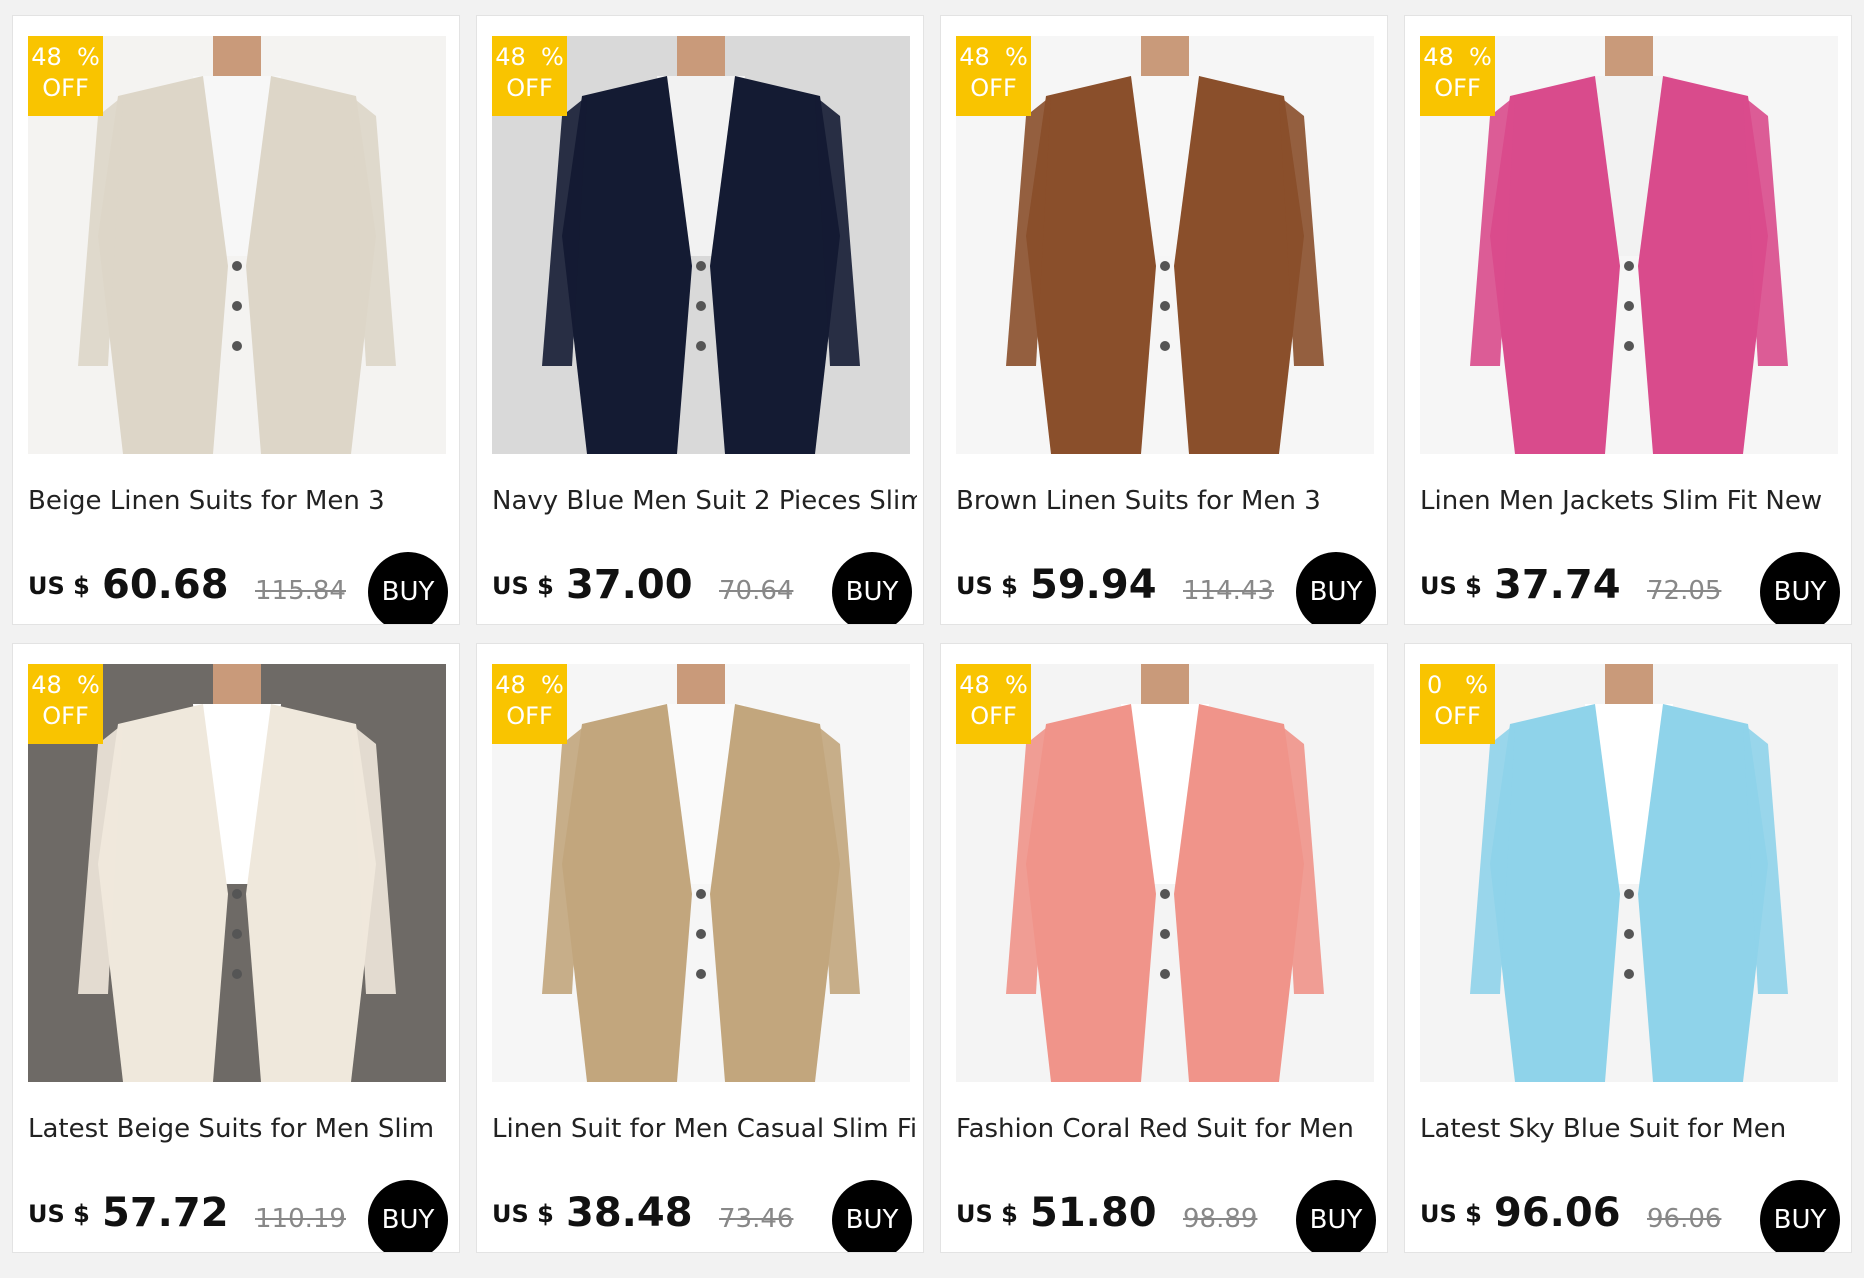  I want to click on product-title: Fashion Coral Red Suit for Men, so click(1168, 1129).